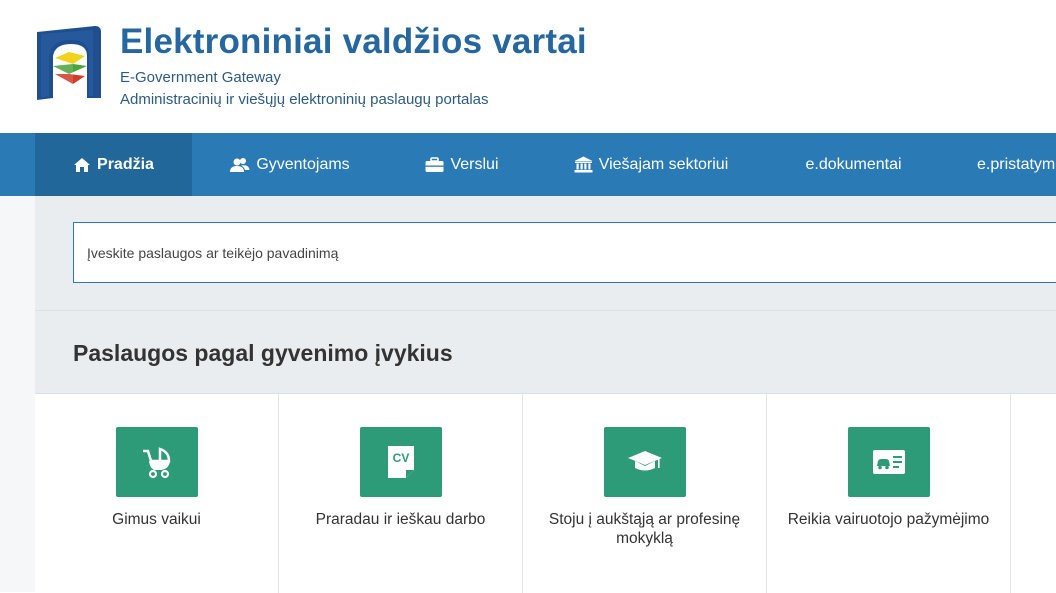  I want to click on nav-item-gyventojams: Gyventojams, so click(290, 164).